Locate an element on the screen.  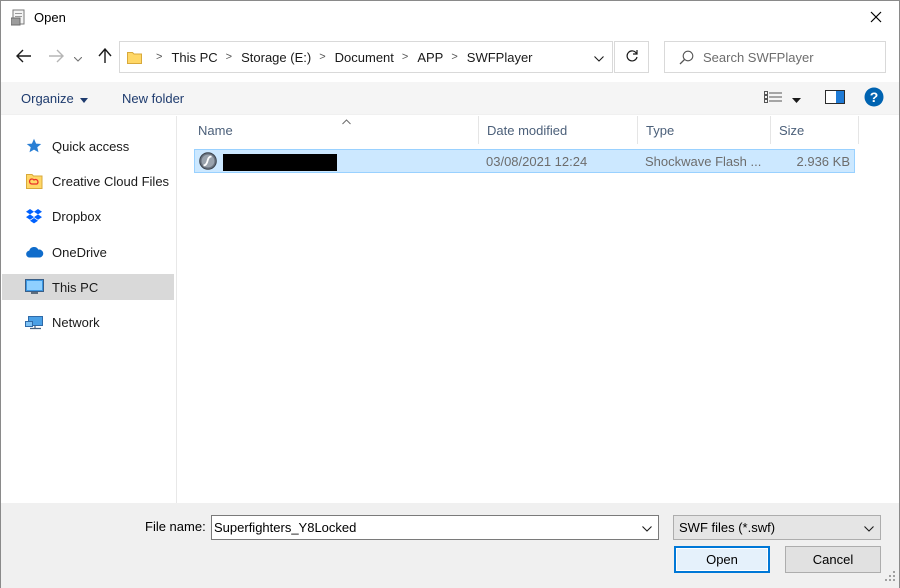
refresh-icon is located at coordinates (632, 57).